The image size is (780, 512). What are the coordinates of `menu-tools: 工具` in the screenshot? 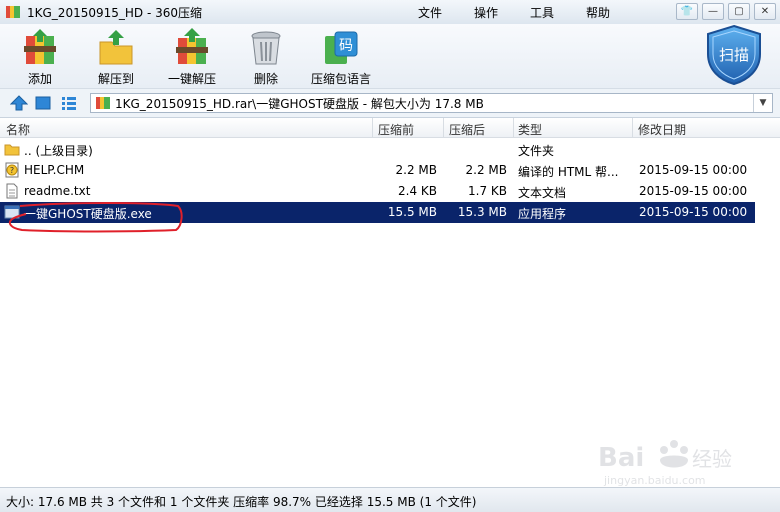 It's located at (542, 12).